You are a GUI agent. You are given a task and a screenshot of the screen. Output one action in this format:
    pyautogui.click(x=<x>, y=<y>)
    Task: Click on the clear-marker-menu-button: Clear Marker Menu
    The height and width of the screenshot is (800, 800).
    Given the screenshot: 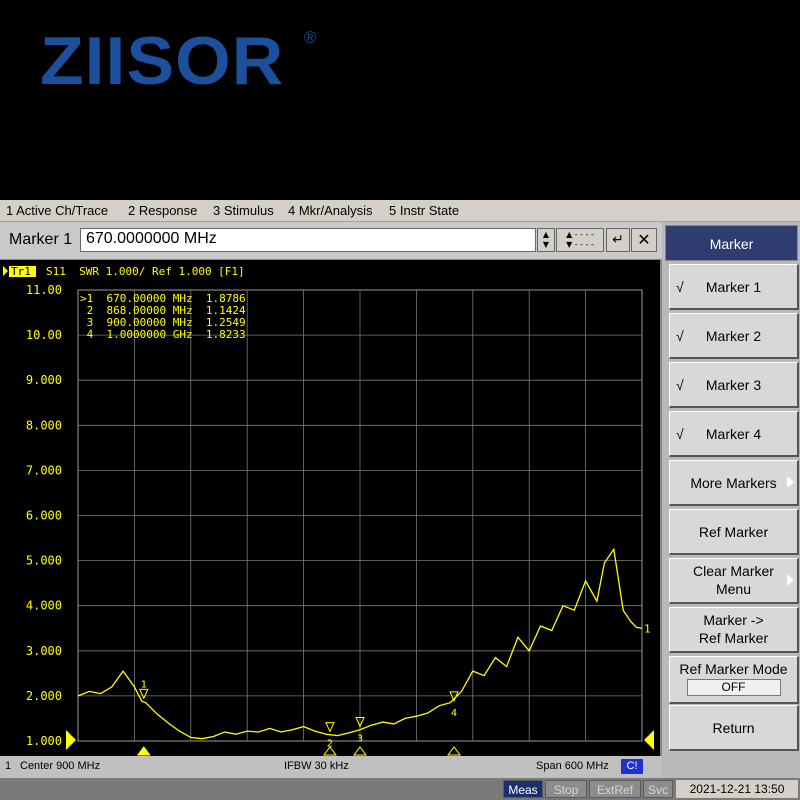 What is the action you would take?
    pyautogui.click(x=734, y=581)
    